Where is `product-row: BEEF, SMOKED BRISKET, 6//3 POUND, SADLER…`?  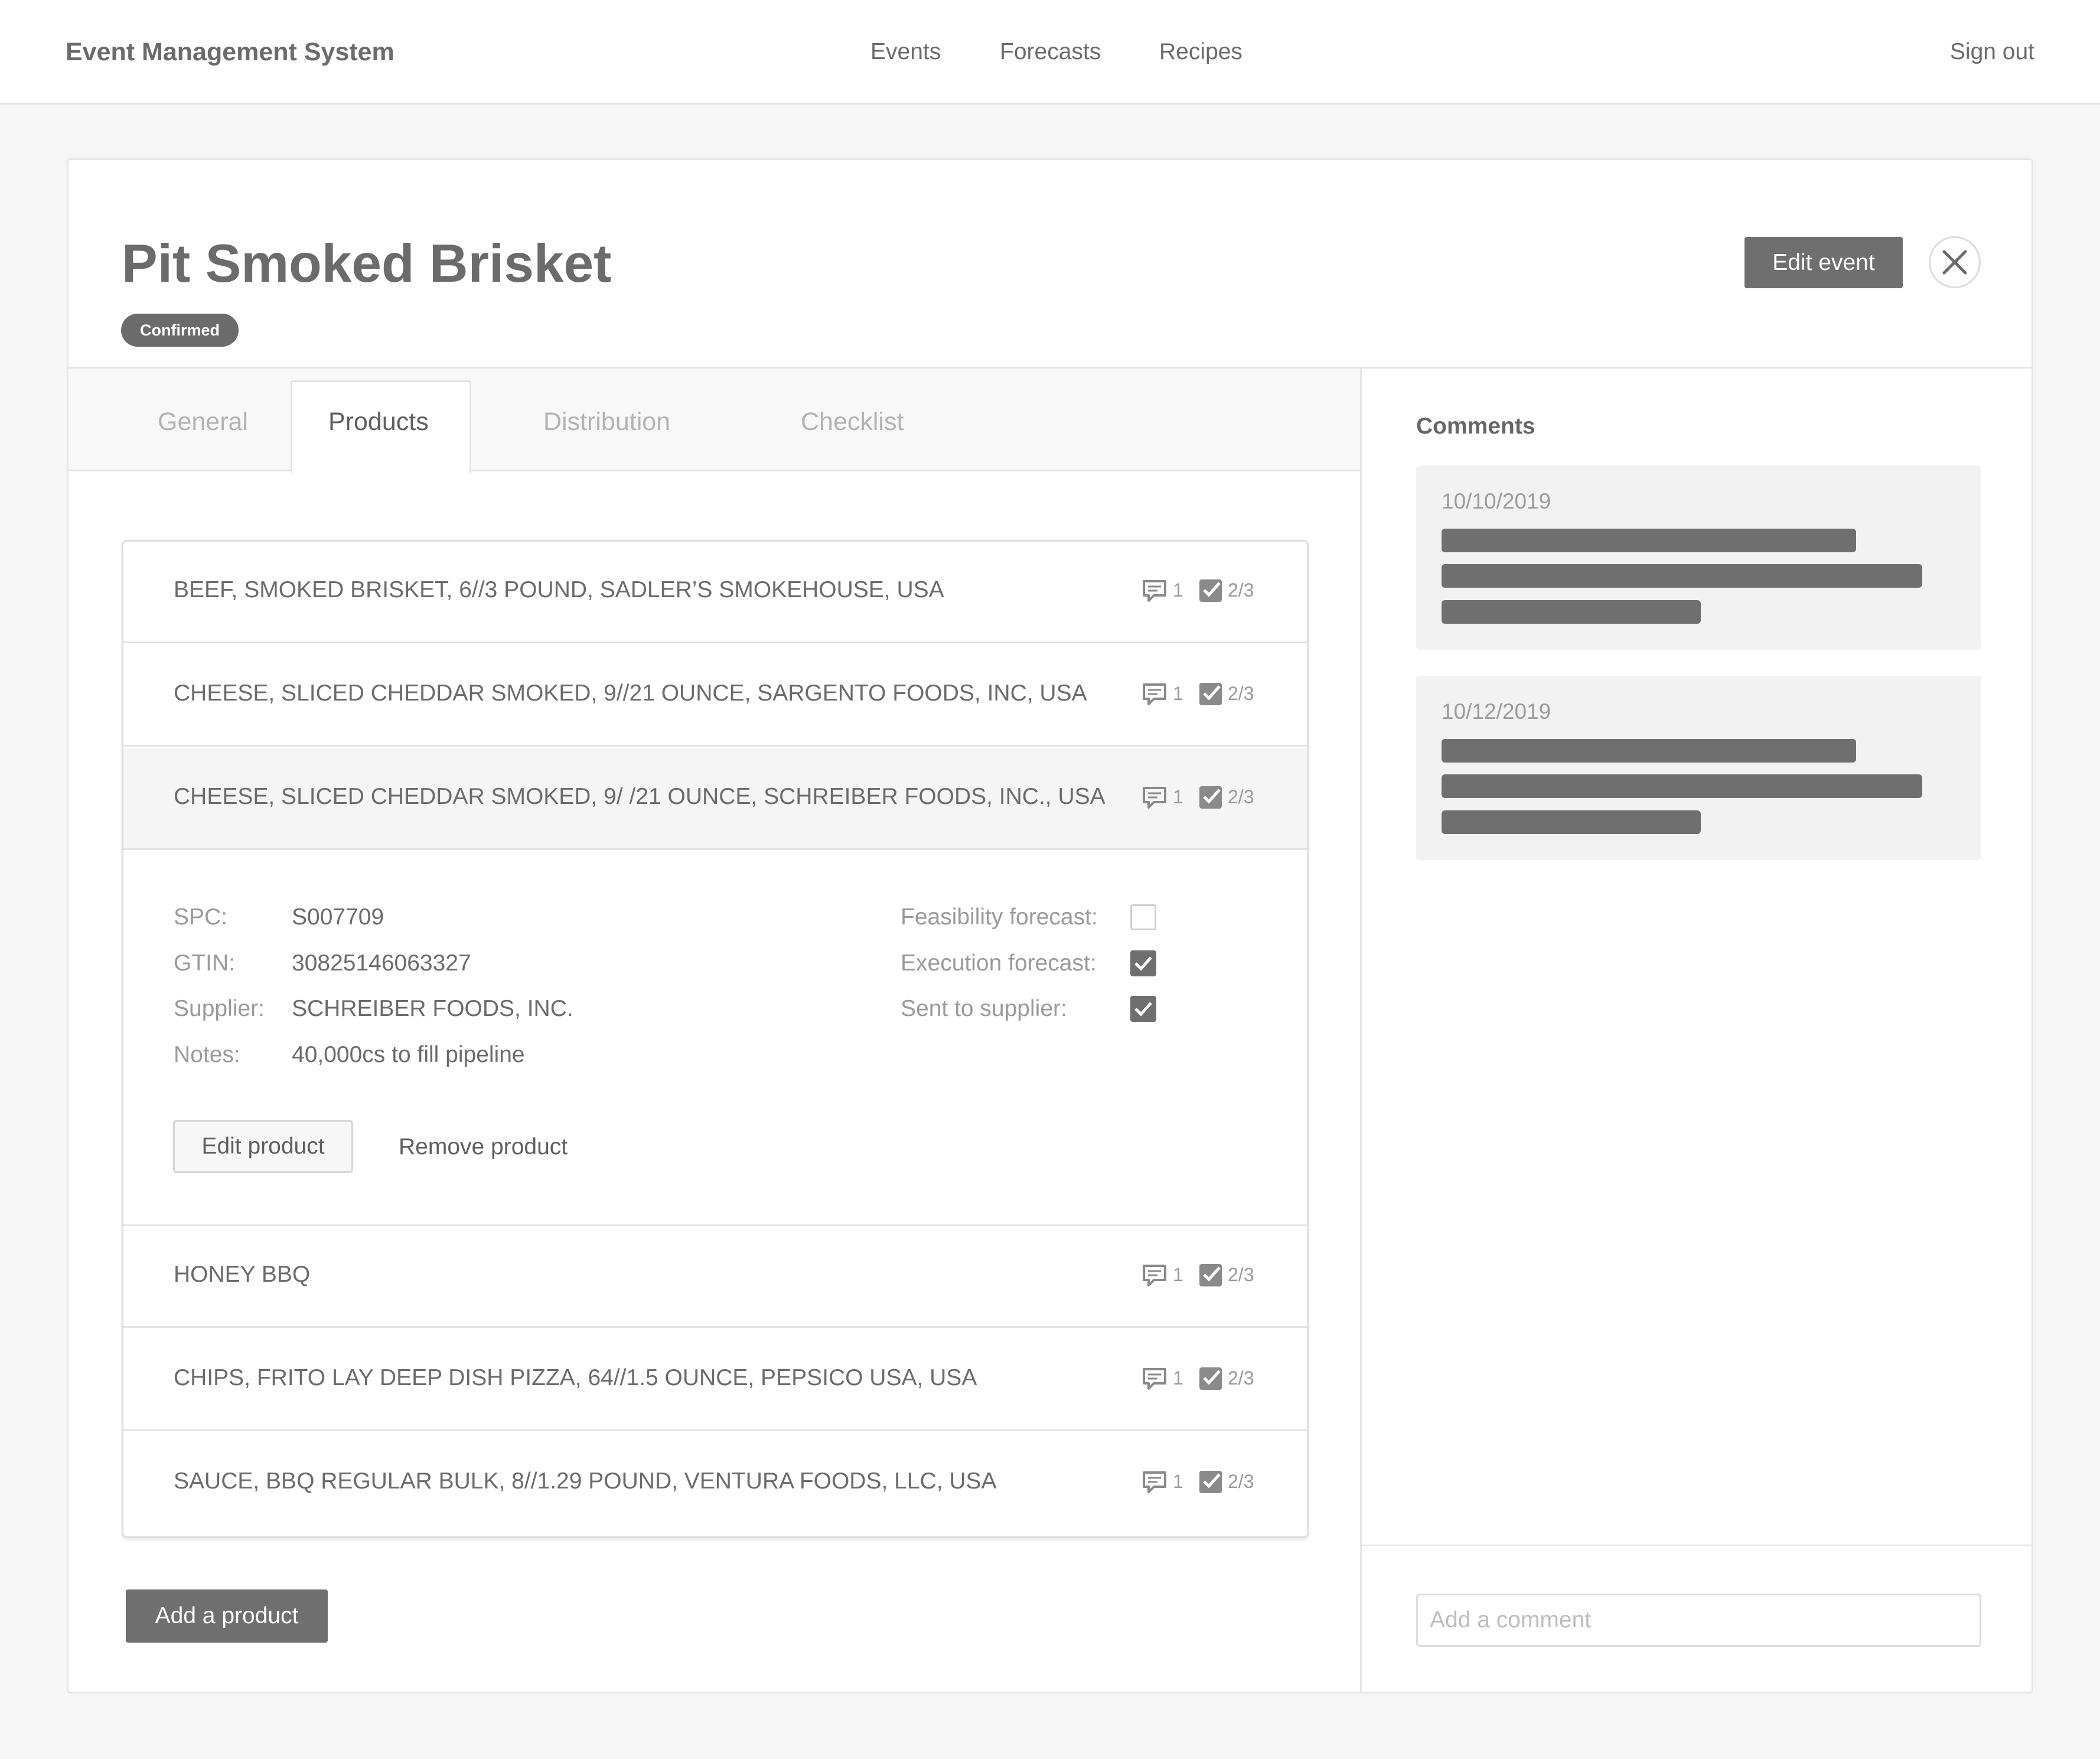 product-row: BEEF, SMOKED BRISKET, 6//3 POUND, SADLER… is located at coordinates (715, 592).